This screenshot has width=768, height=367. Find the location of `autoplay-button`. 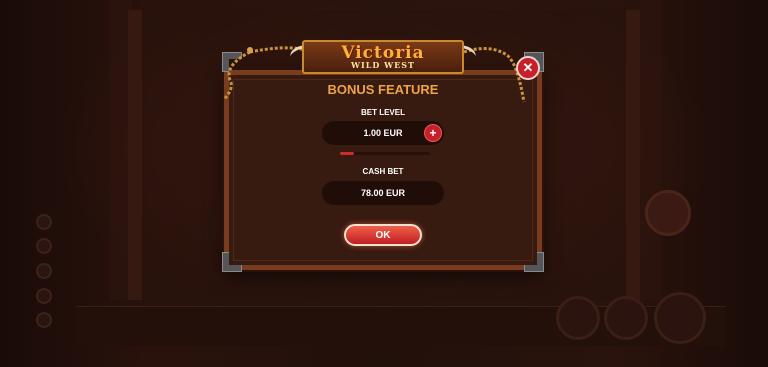

autoplay-button is located at coordinates (578, 318).